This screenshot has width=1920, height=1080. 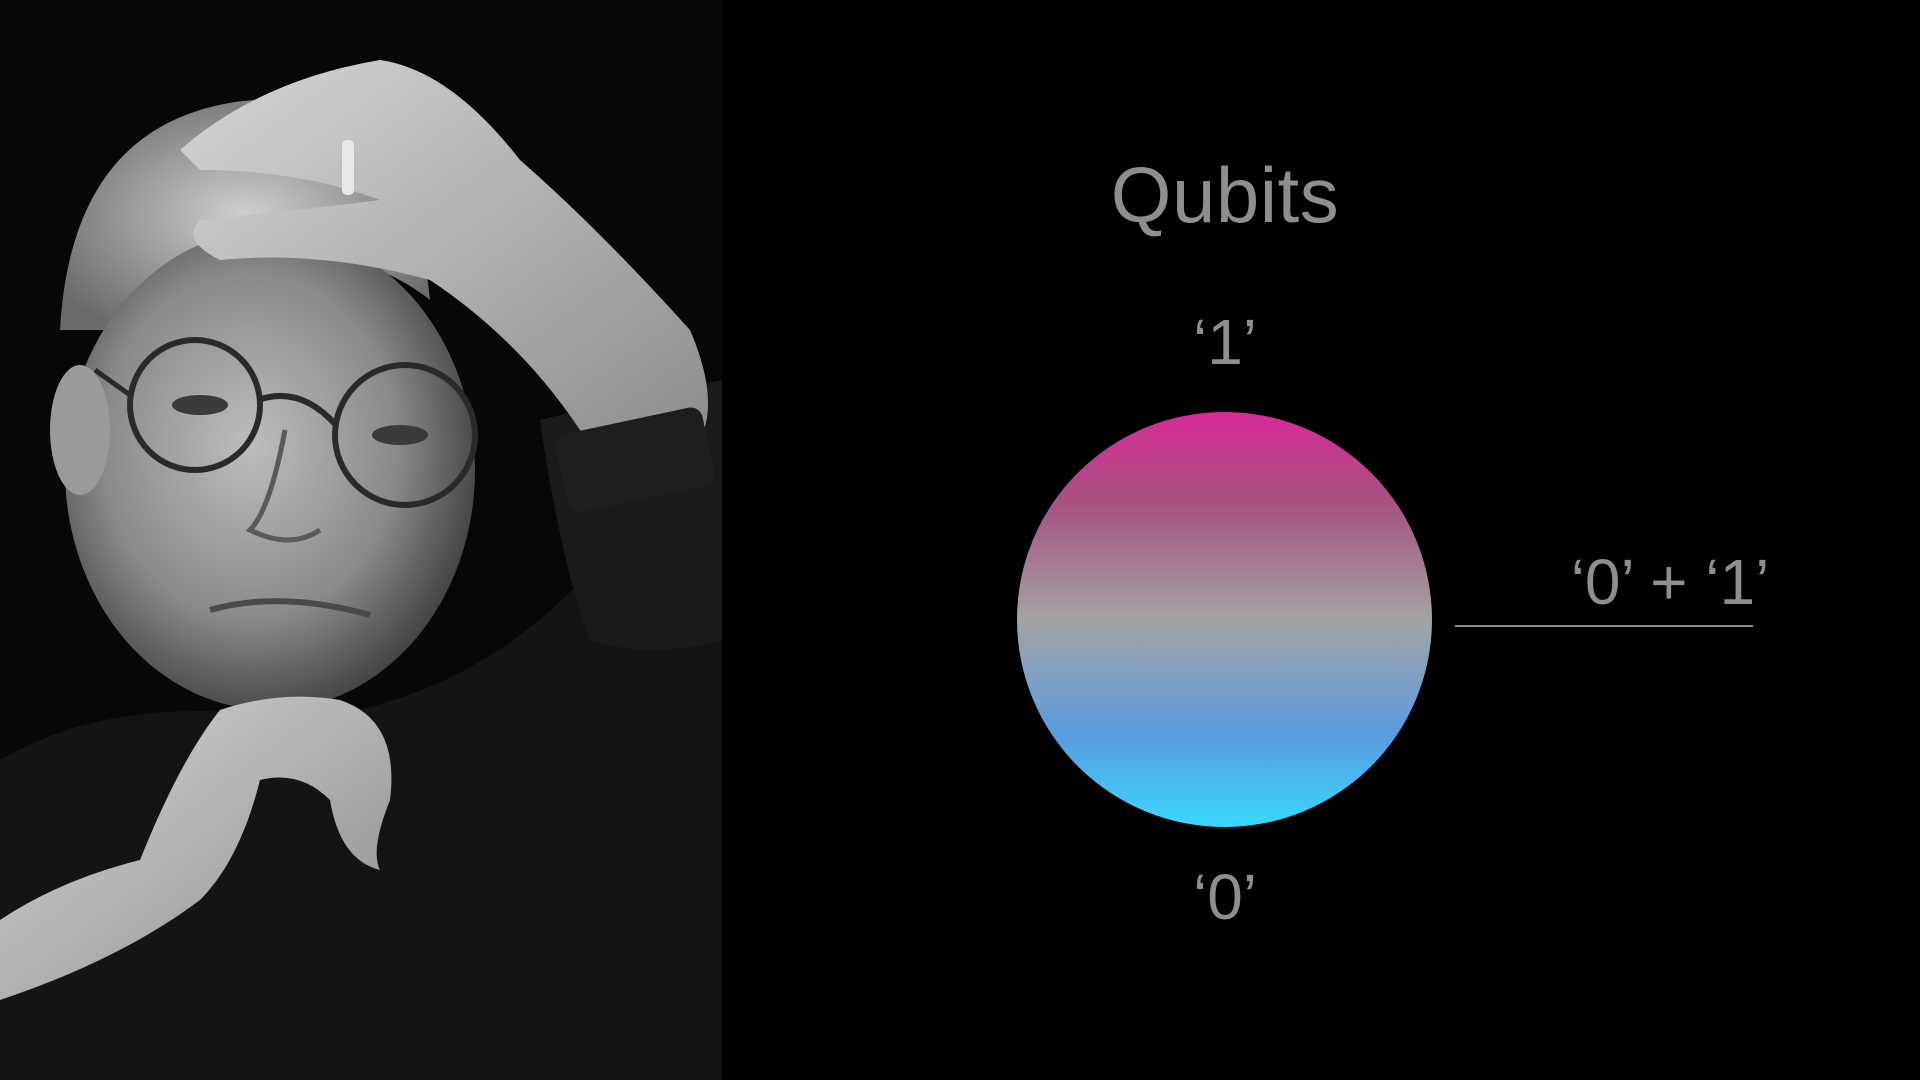 I want to click on state-zero-label: ‘0’, so click(x=1225, y=897).